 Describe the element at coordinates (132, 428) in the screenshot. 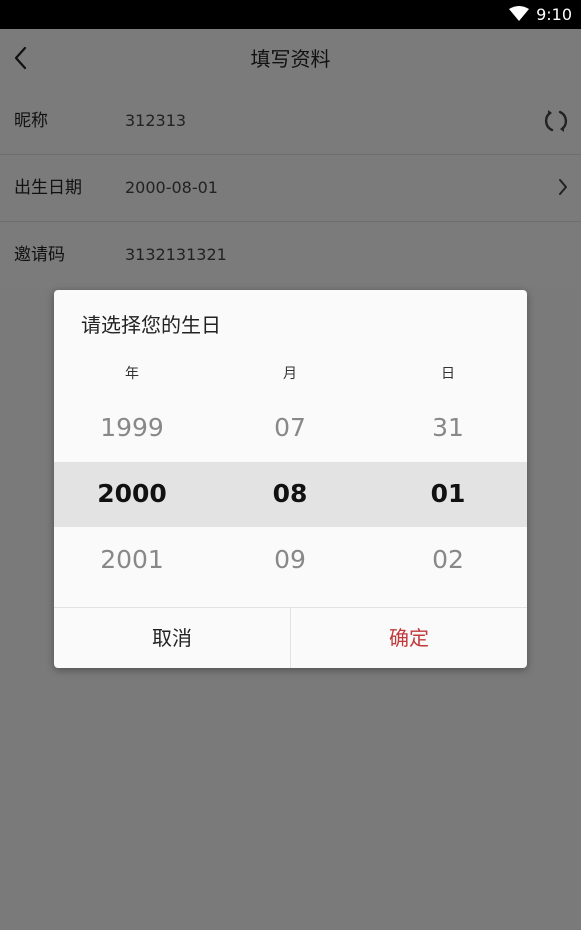

I see `year-option-prev: 1999` at that location.